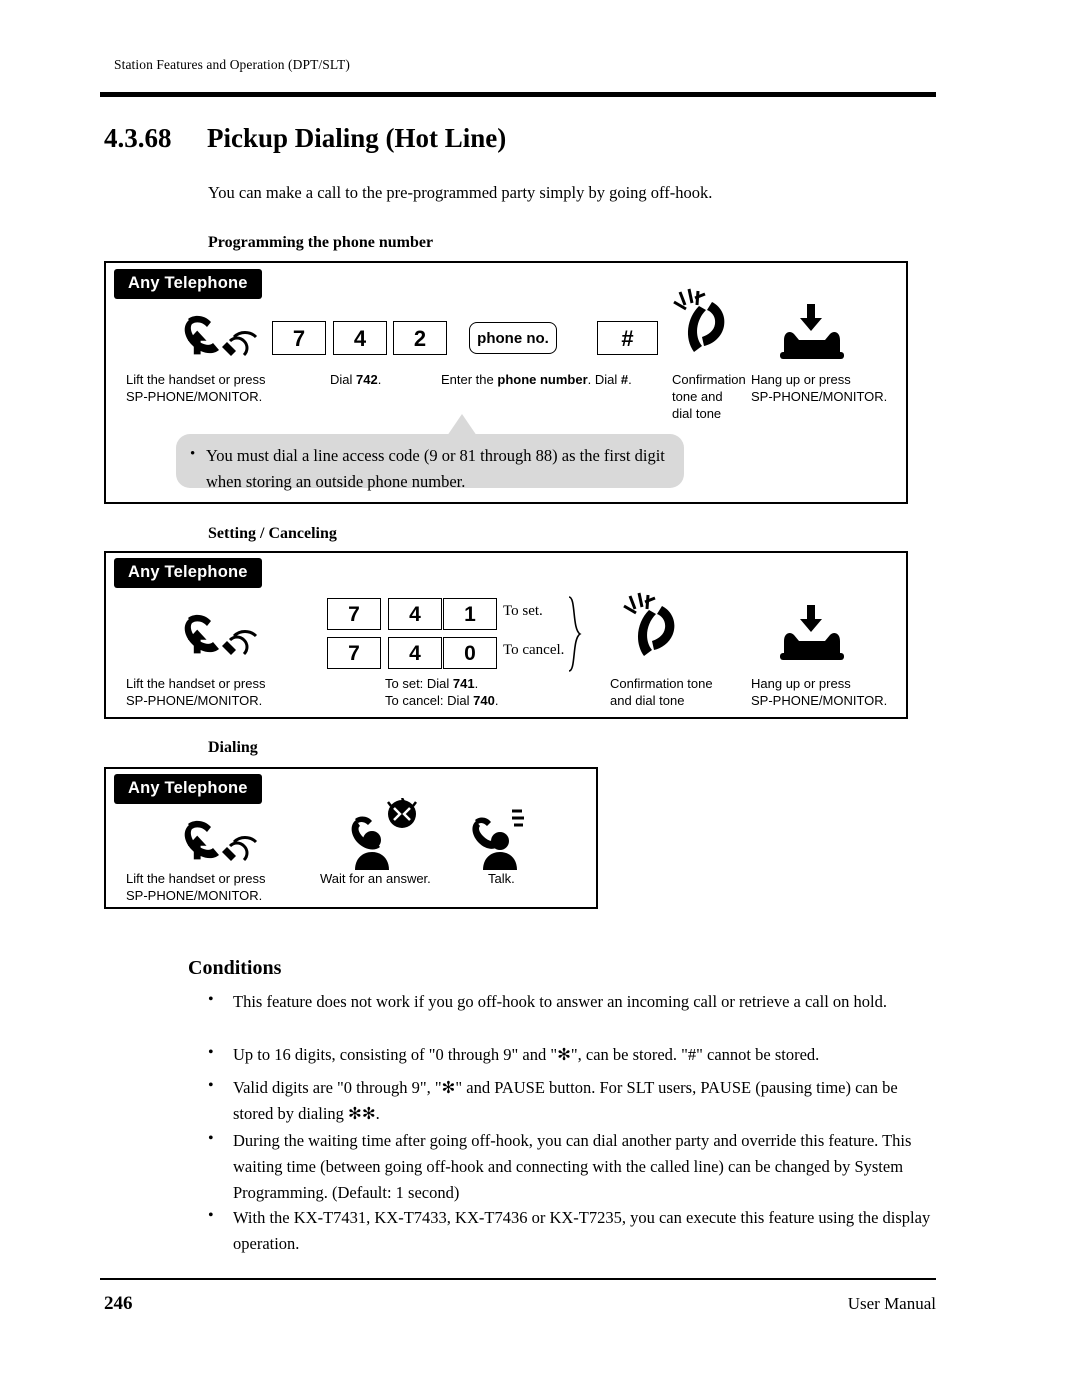  I want to click on conditions-heading: Conditions, so click(235, 968).